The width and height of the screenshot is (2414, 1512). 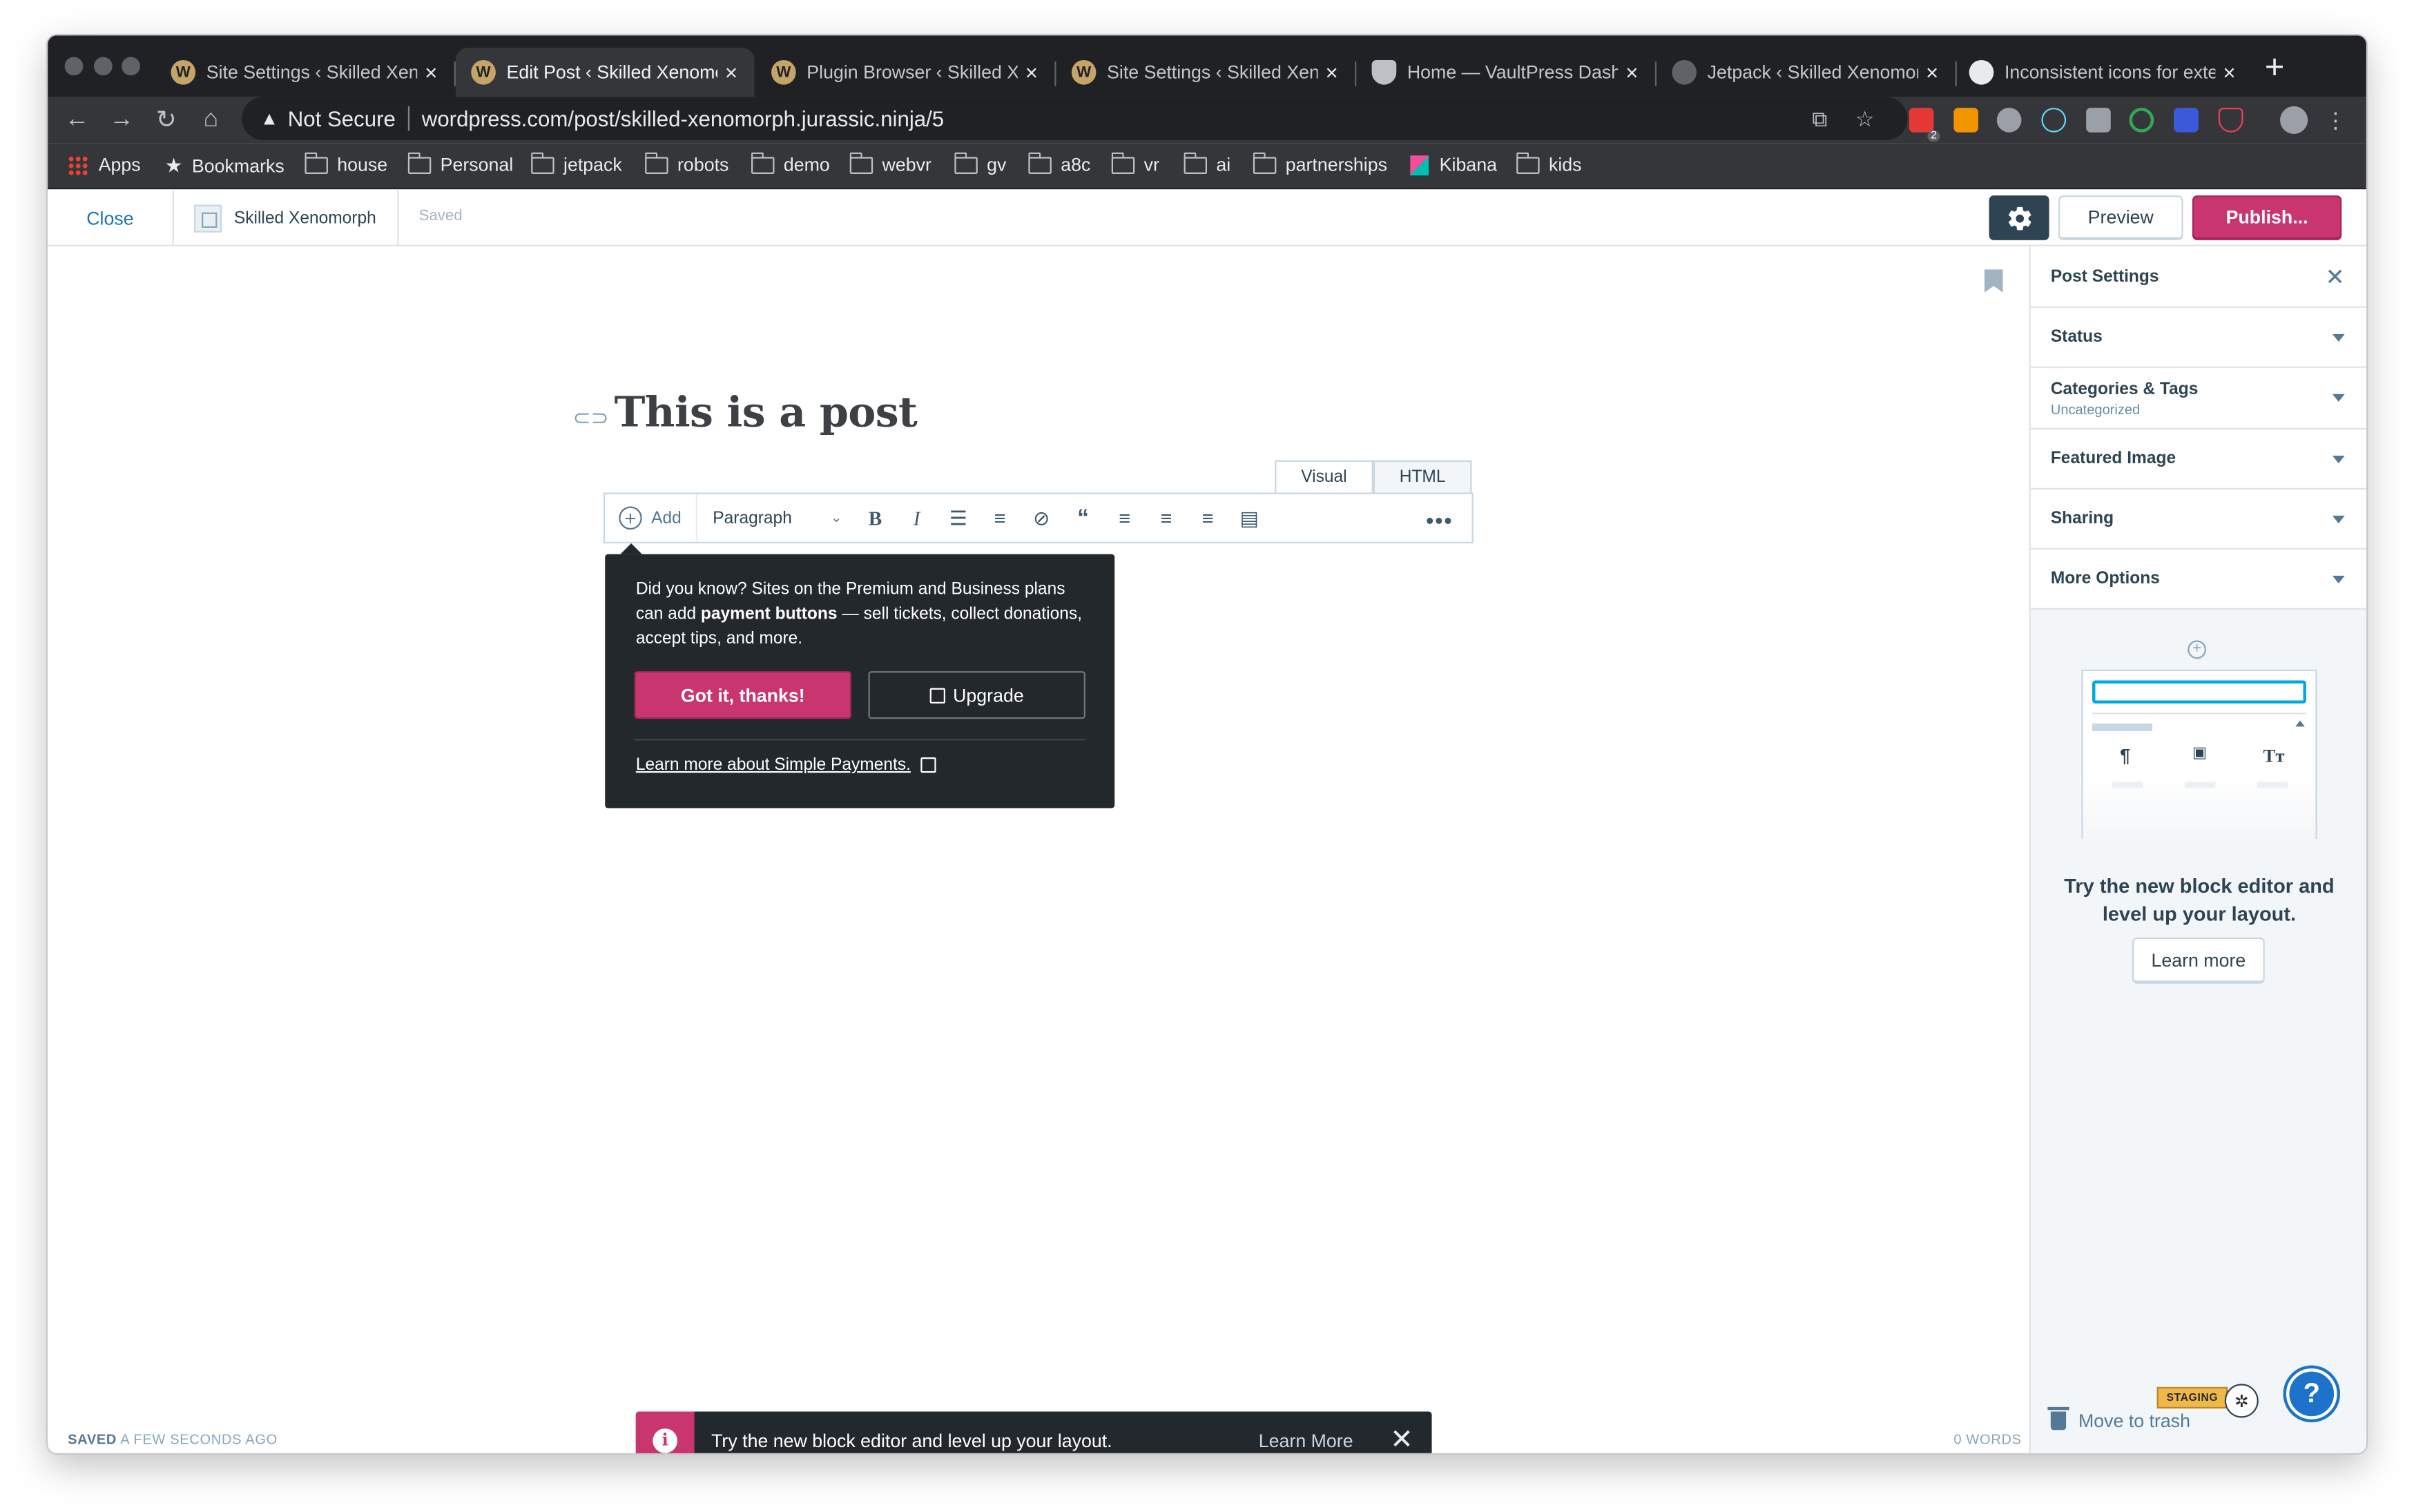 What do you see at coordinates (2198, 520) in the screenshot?
I see `sidebar-section-sharing: Sharing` at bounding box center [2198, 520].